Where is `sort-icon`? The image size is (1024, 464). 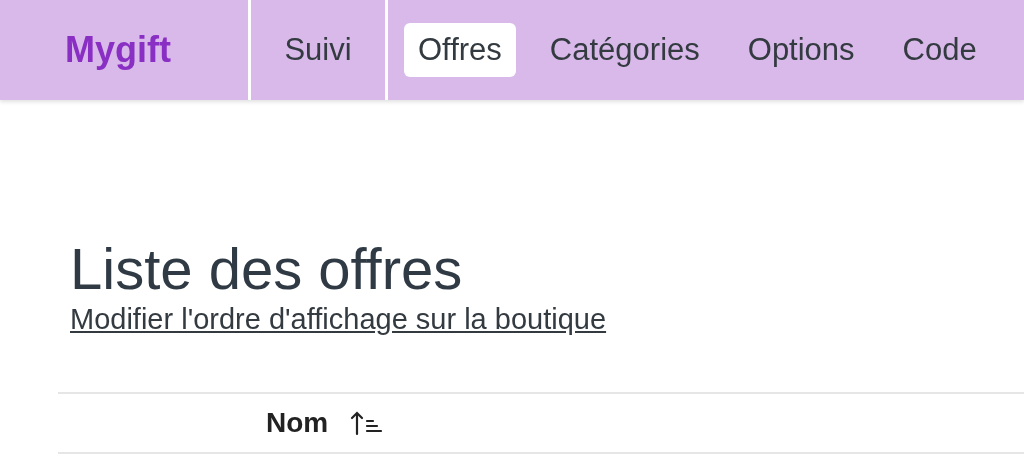 sort-icon is located at coordinates (367, 423).